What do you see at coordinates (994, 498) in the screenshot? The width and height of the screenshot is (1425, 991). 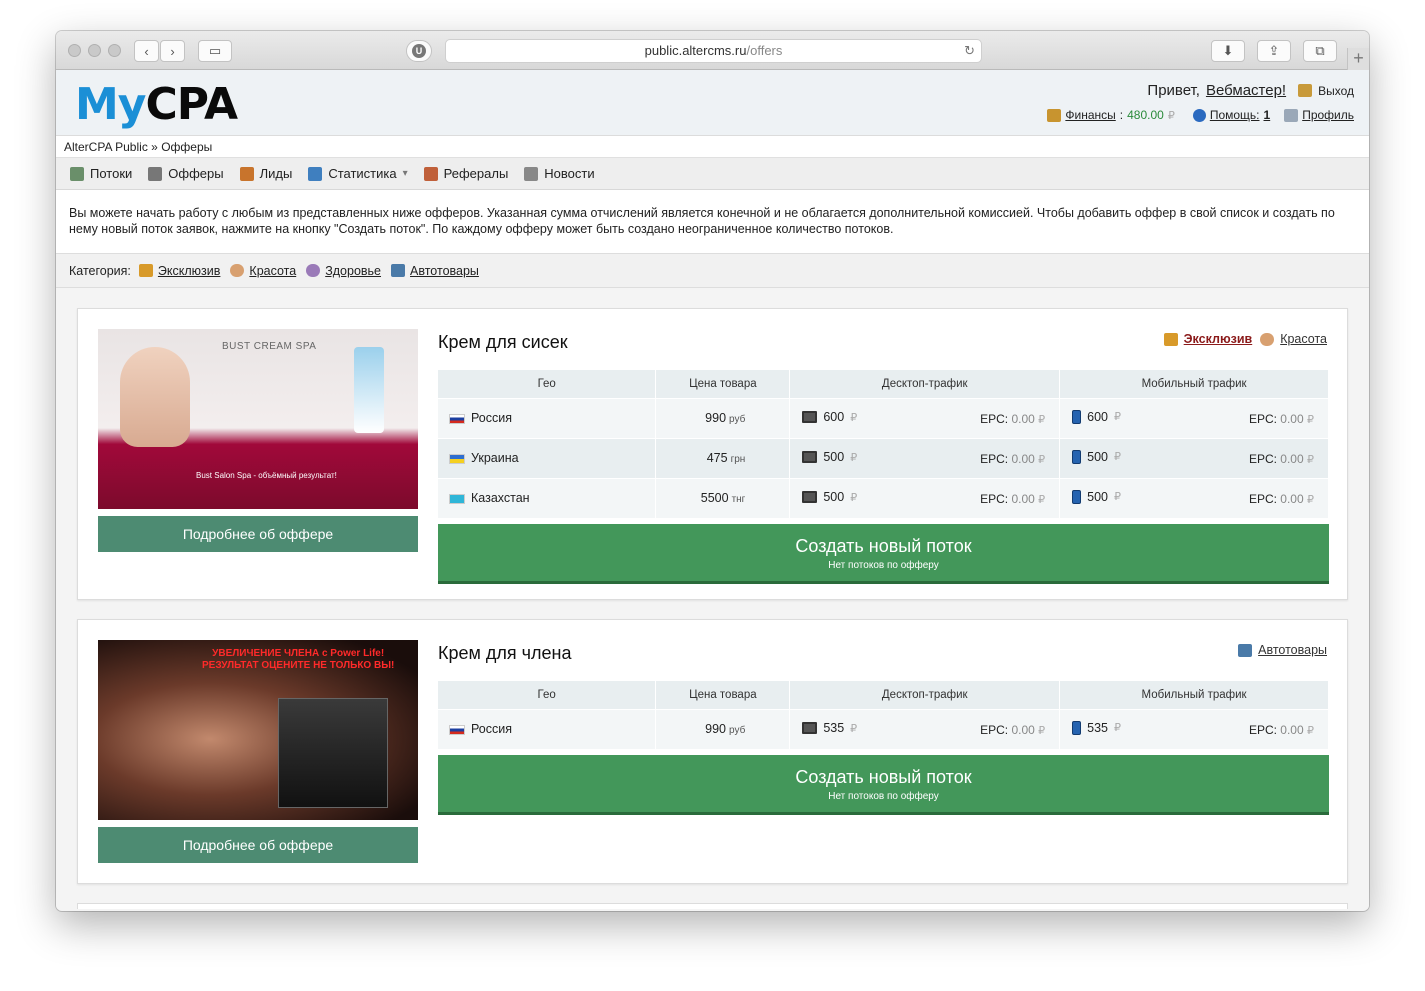 I see `epc-label: EPC:` at bounding box center [994, 498].